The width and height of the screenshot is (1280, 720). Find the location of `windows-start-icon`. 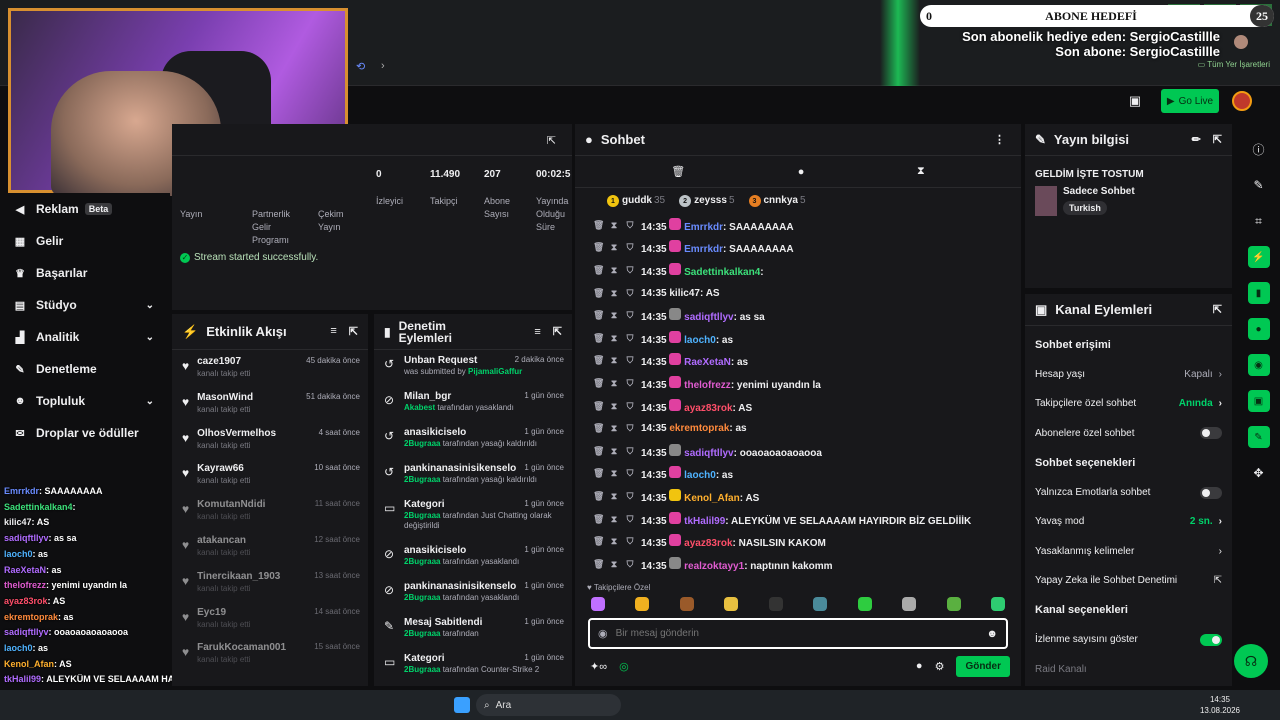

windows-start-icon is located at coordinates (462, 705).